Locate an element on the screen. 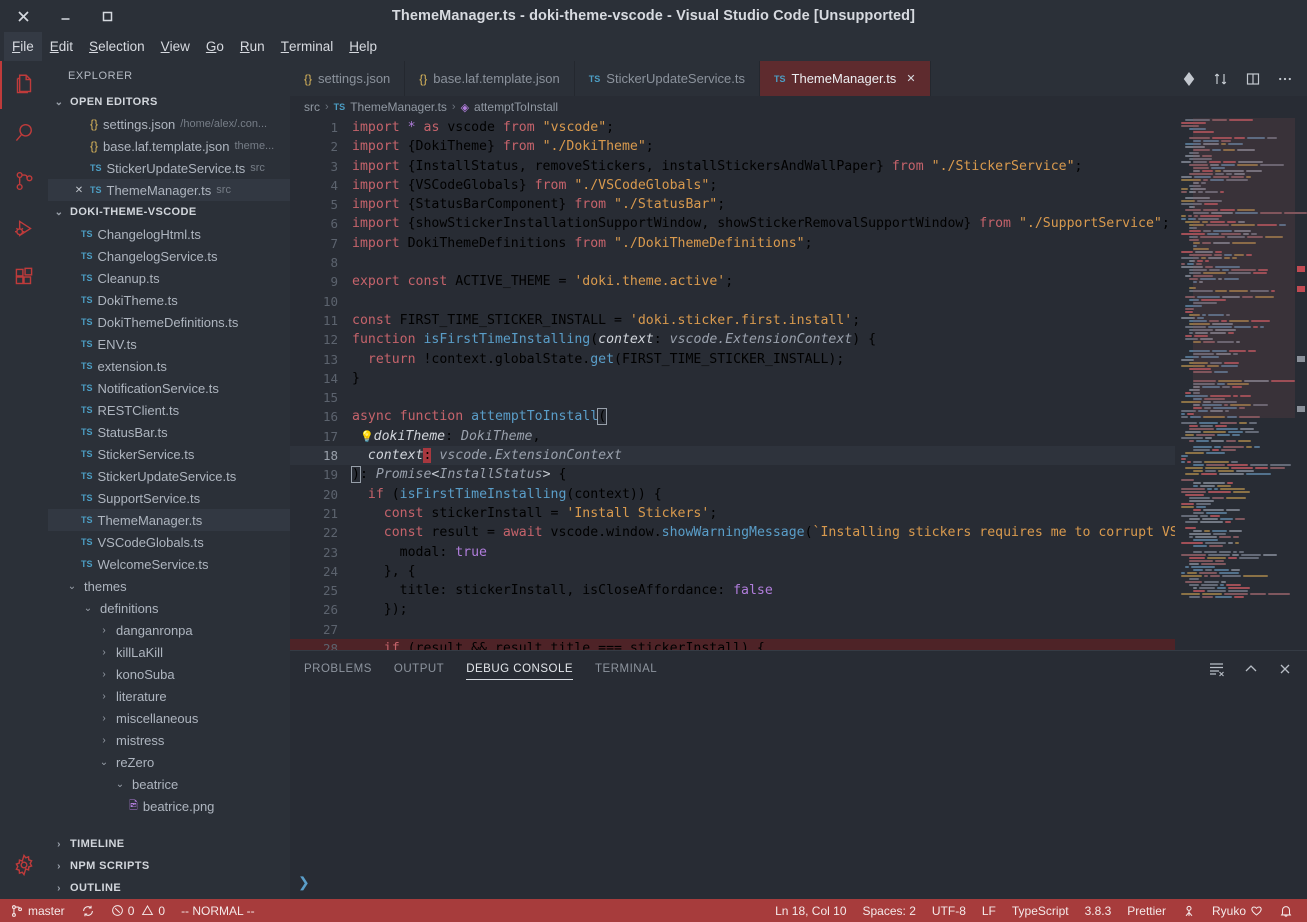 This screenshot has width=1307, height=922. activity-extensions-icon is located at coordinates (24, 277).